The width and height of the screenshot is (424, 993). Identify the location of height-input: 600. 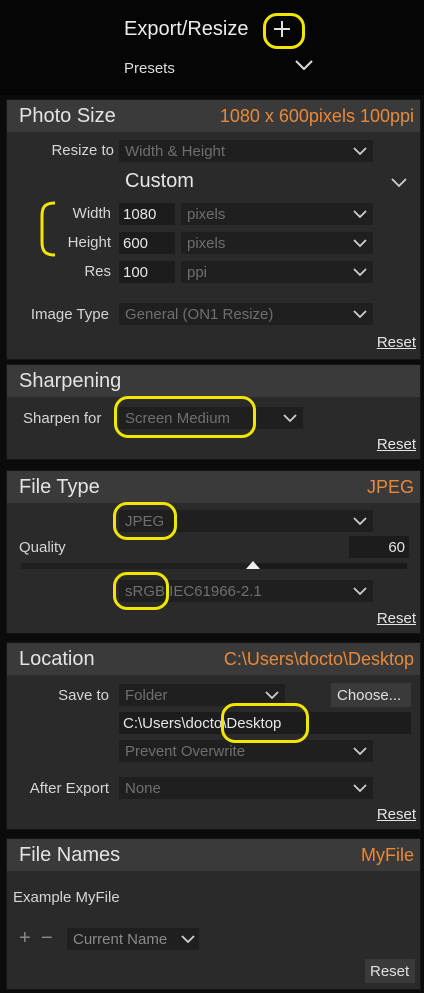
(147, 243).